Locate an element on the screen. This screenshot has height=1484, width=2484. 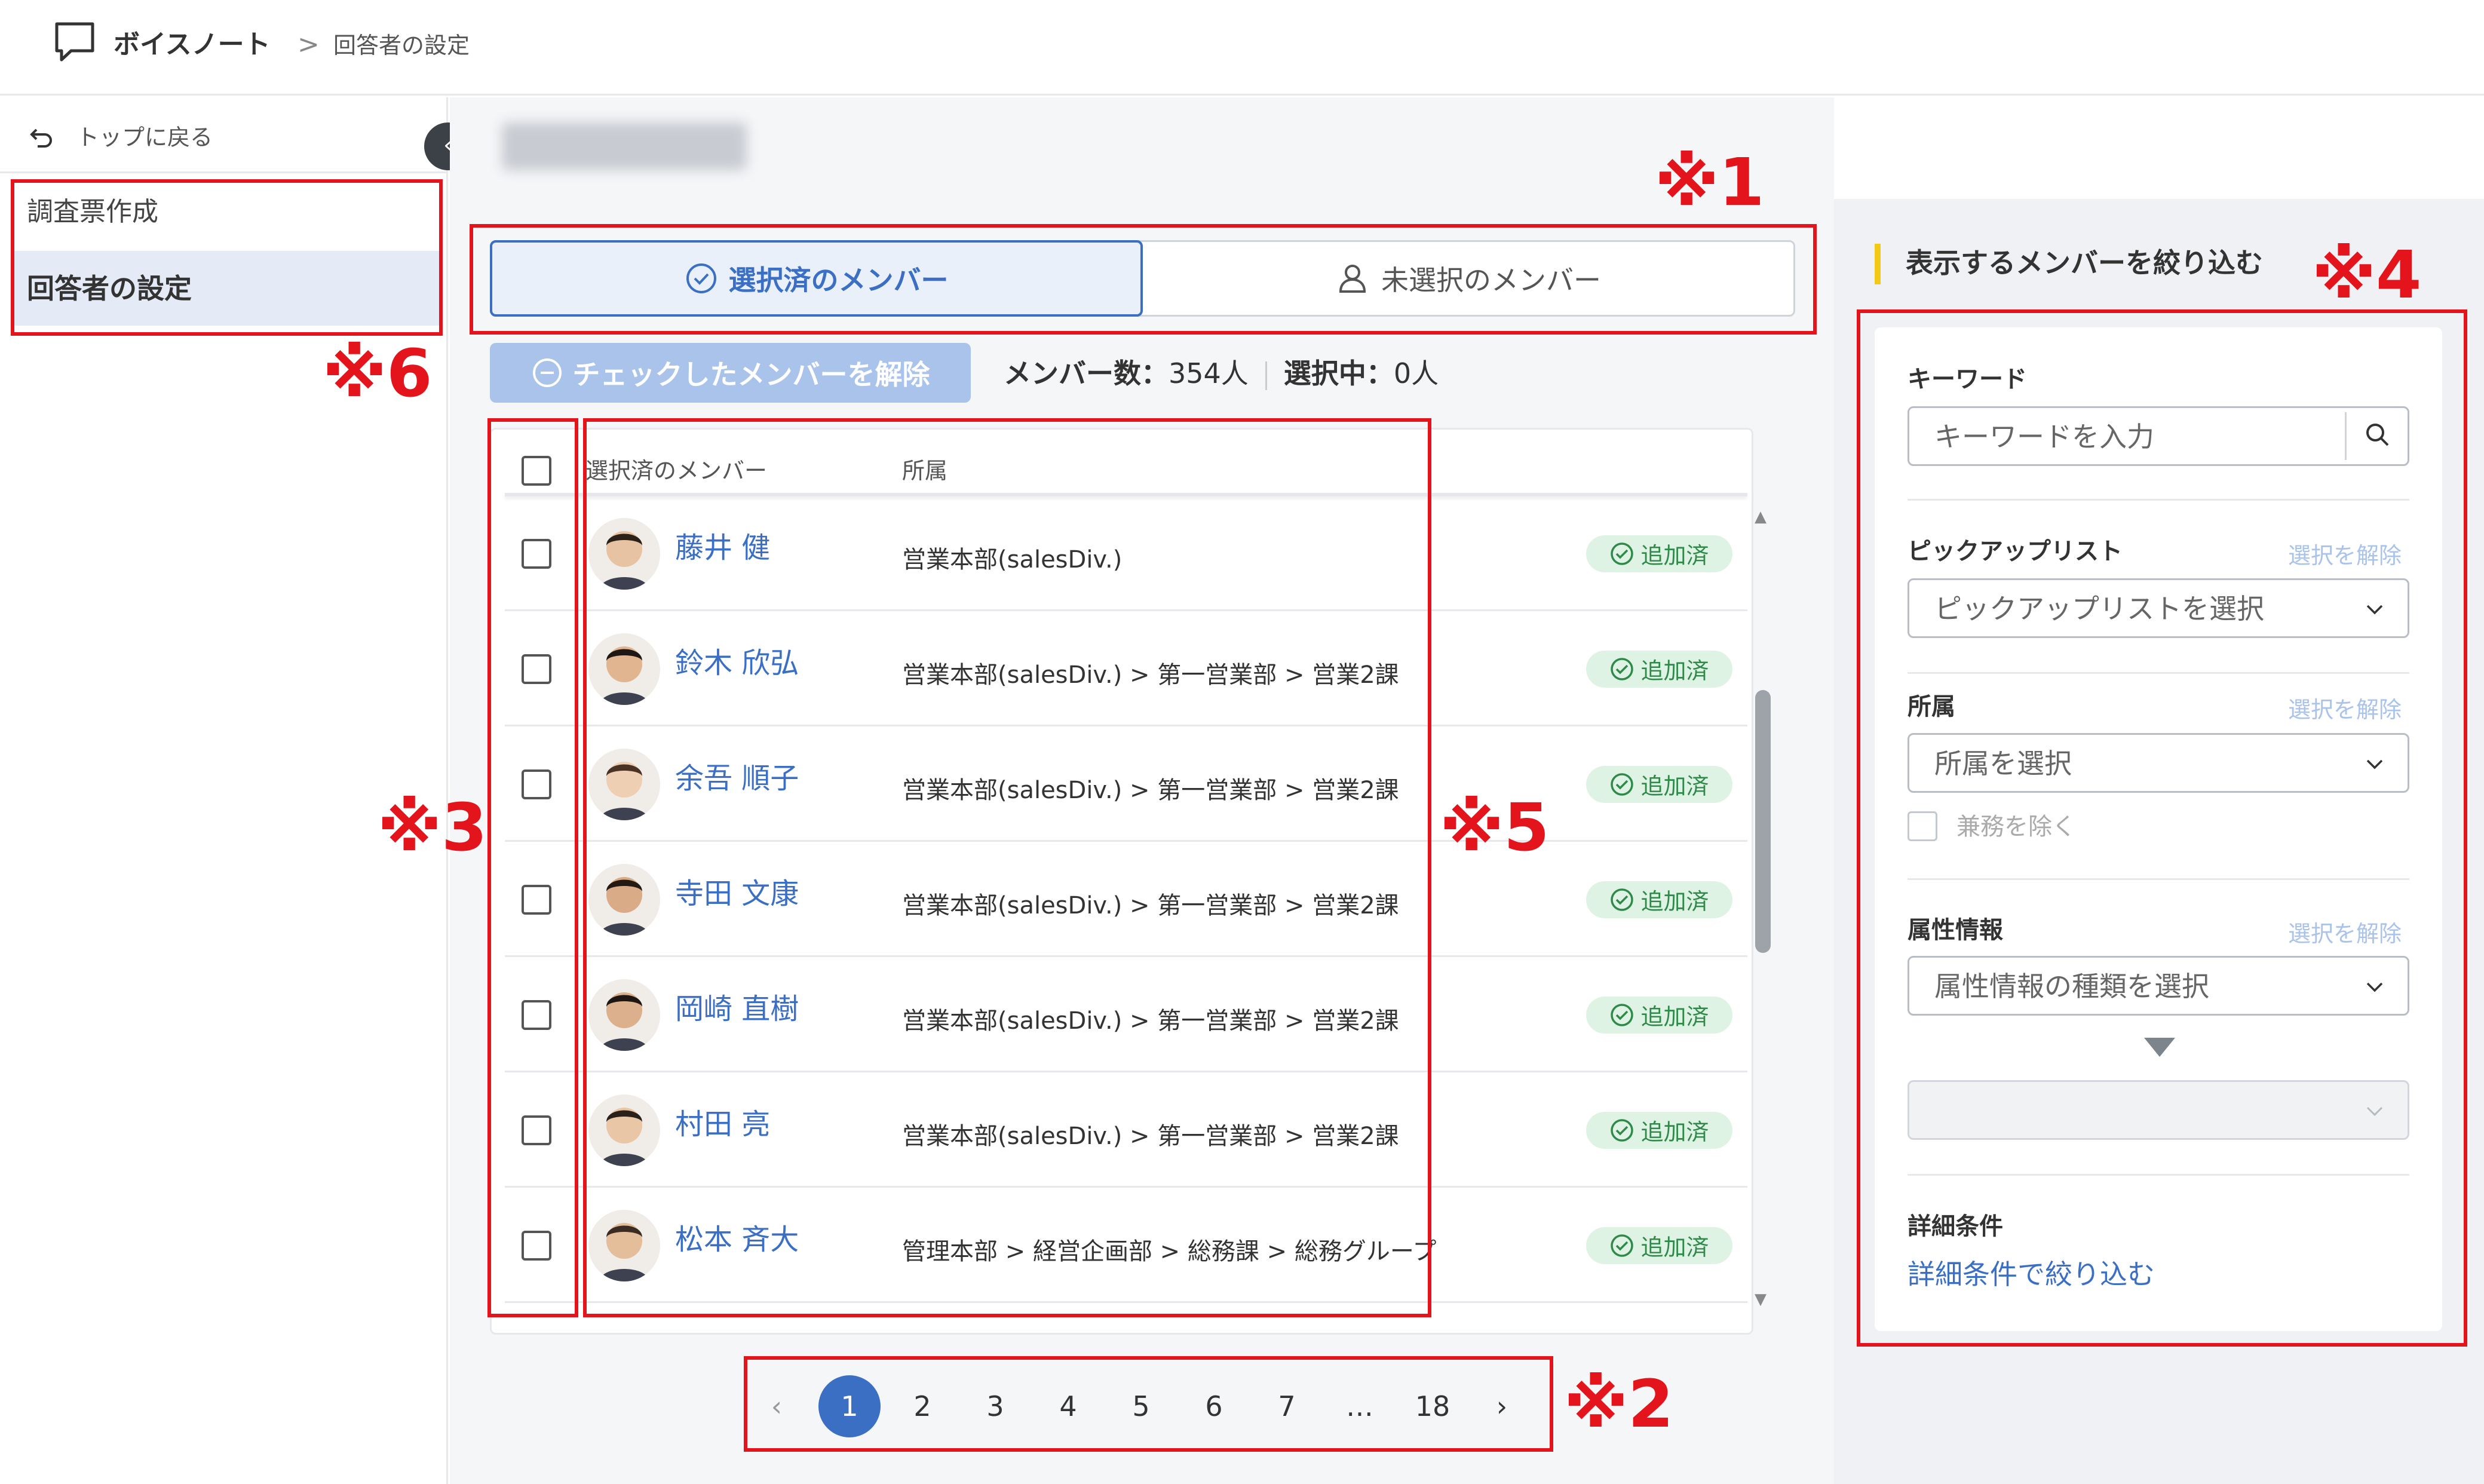
scroll-down-icon: ▼ is located at coordinates (1761, 1299).